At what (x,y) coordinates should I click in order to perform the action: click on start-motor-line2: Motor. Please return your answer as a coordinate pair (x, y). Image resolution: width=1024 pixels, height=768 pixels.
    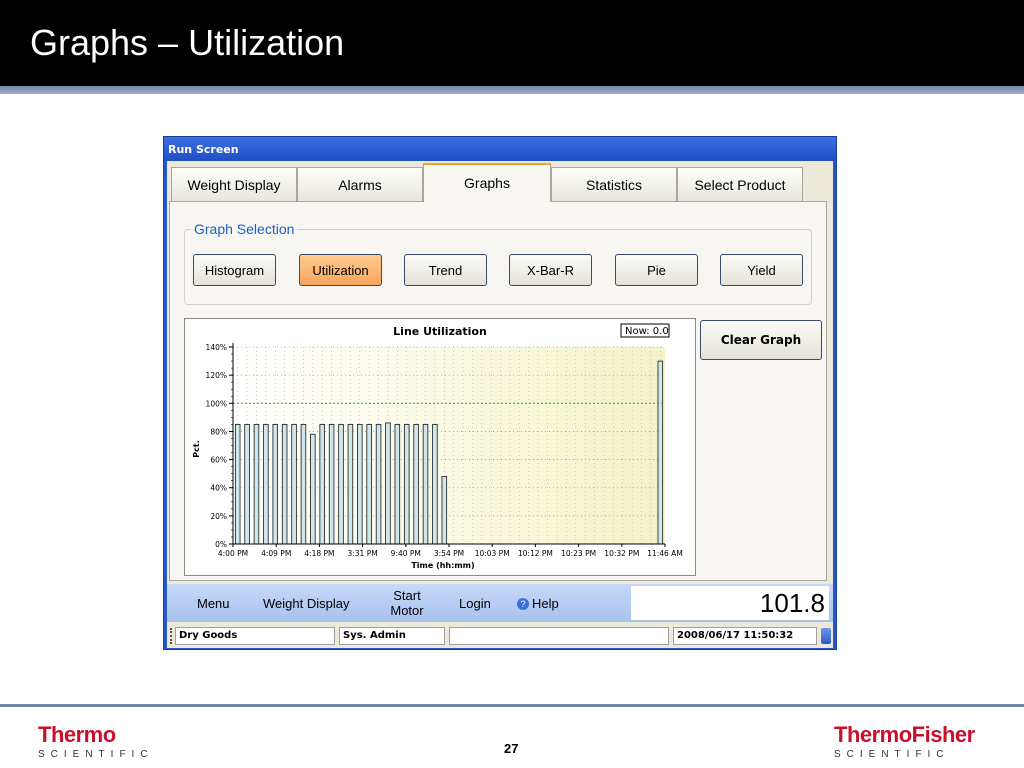
    Looking at the image, I should click on (407, 610).